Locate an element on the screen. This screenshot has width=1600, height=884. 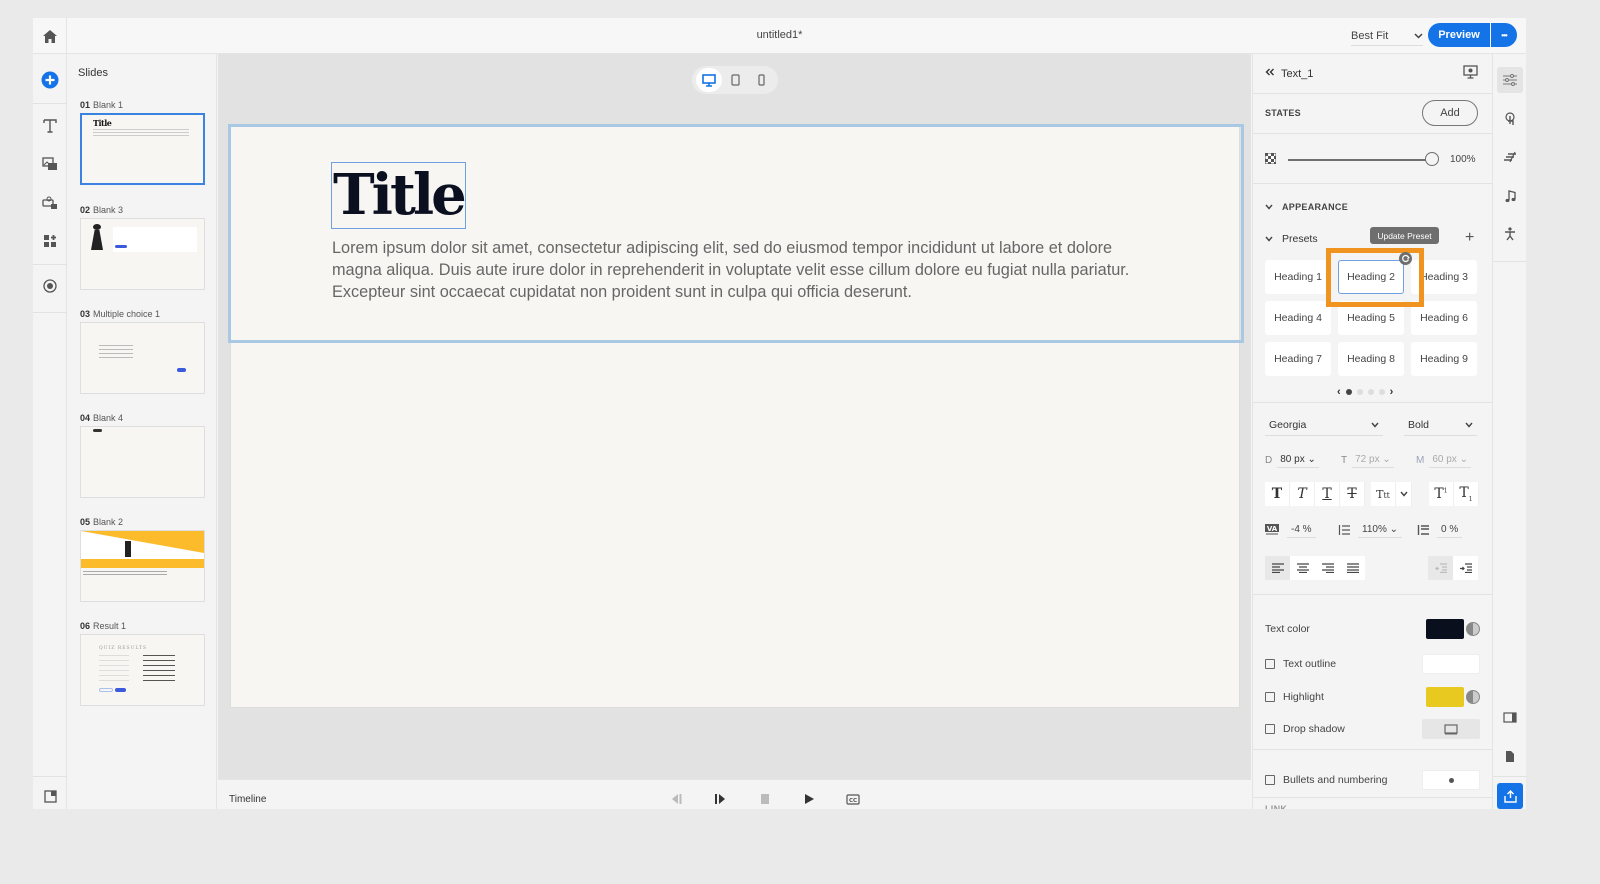
next-button is located at coordinates (720, 799).